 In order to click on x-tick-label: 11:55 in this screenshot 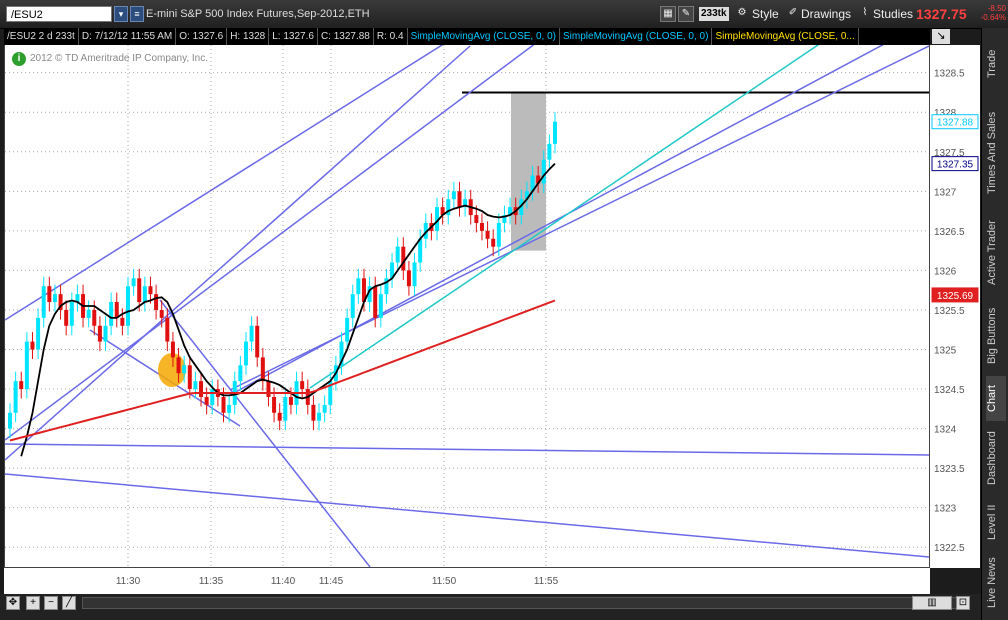, I will do `click(546, 581)`.